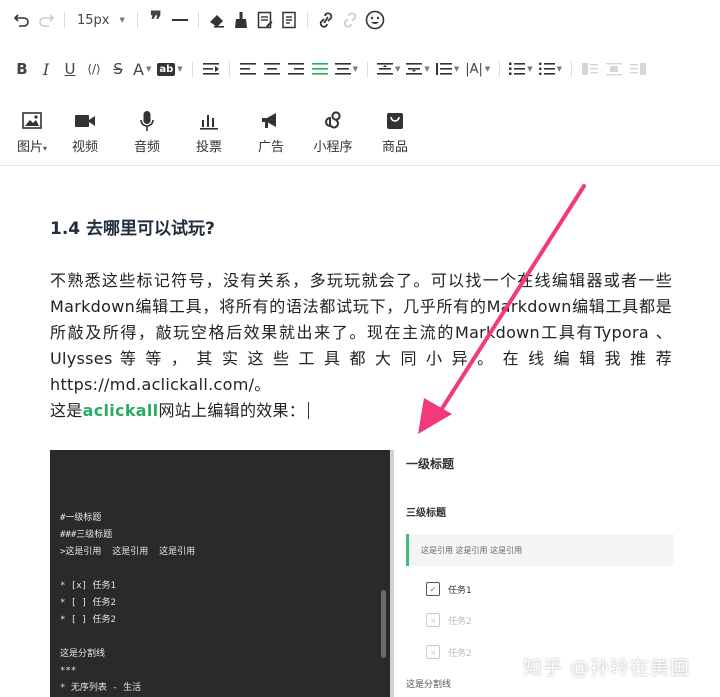  I want to click on redo-button, so click(46, 20).